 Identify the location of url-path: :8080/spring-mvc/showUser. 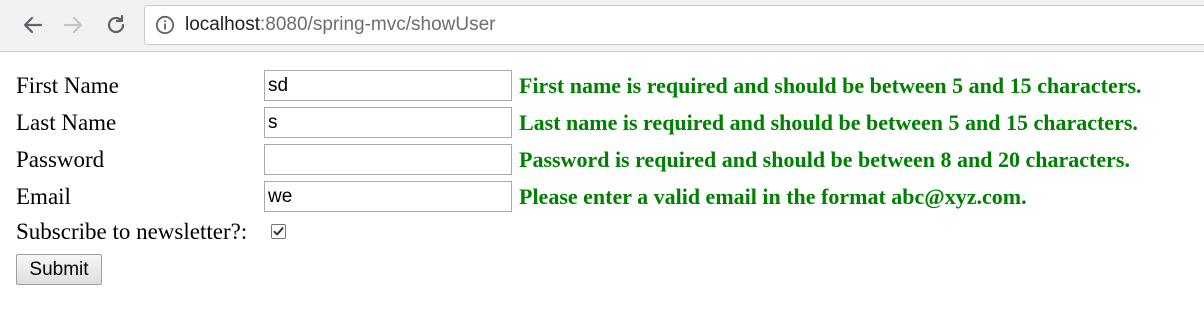
(378, 24).